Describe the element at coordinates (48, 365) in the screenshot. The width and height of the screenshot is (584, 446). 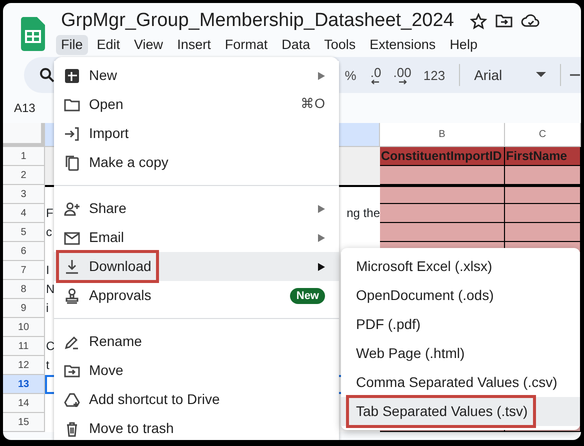
I see `cell-text: t` at that location.